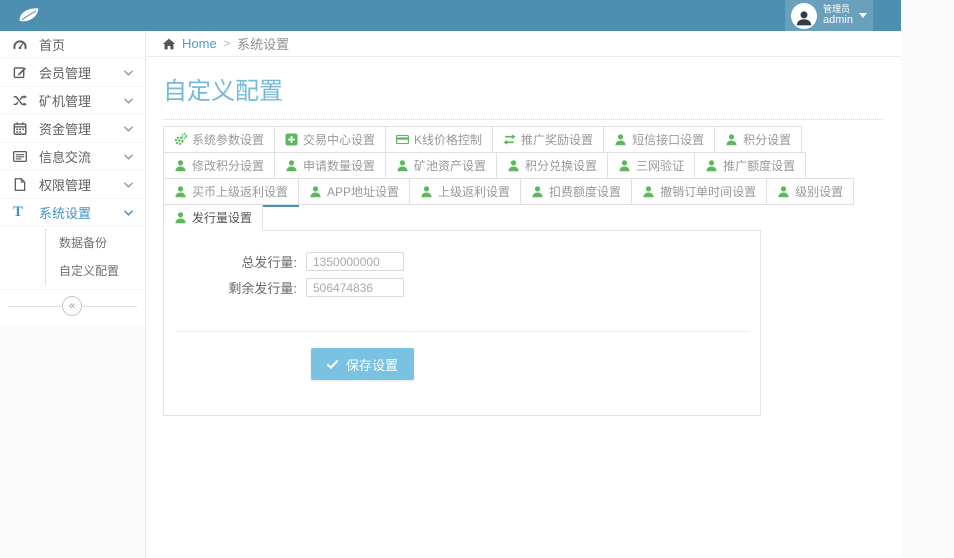 The image size is (954, 558). What do you see at coordinates (355, 261) in the screenshot?
I see `total-issuance-field` at bounding box center [355, 261].